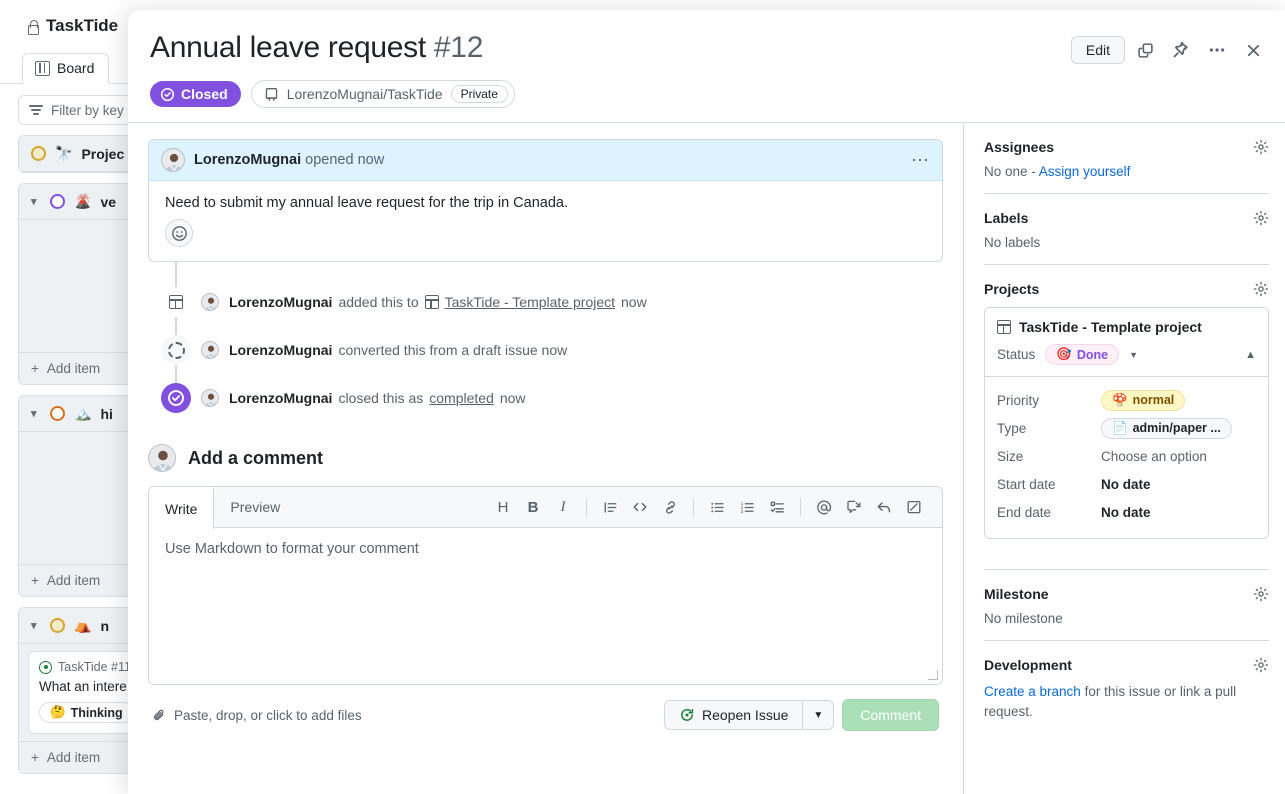 This screenshot has width=1285, height=794. Describe the element at coordinates (106, 414) in the screenshot. I see `group-title: hi` at that location.